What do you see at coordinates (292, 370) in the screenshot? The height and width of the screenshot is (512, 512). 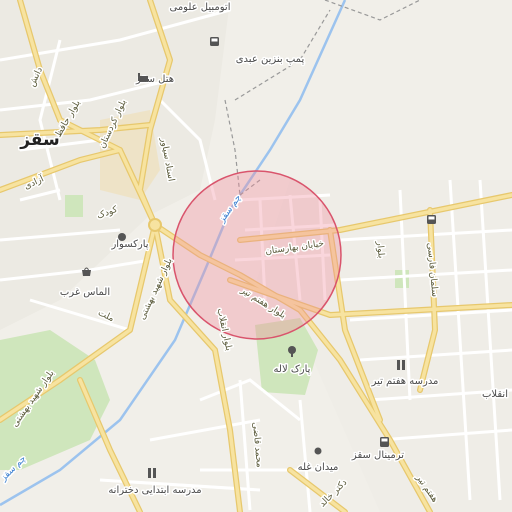 I see `label-park-laleh: پارک لاله` at bounding box center [292, 370].